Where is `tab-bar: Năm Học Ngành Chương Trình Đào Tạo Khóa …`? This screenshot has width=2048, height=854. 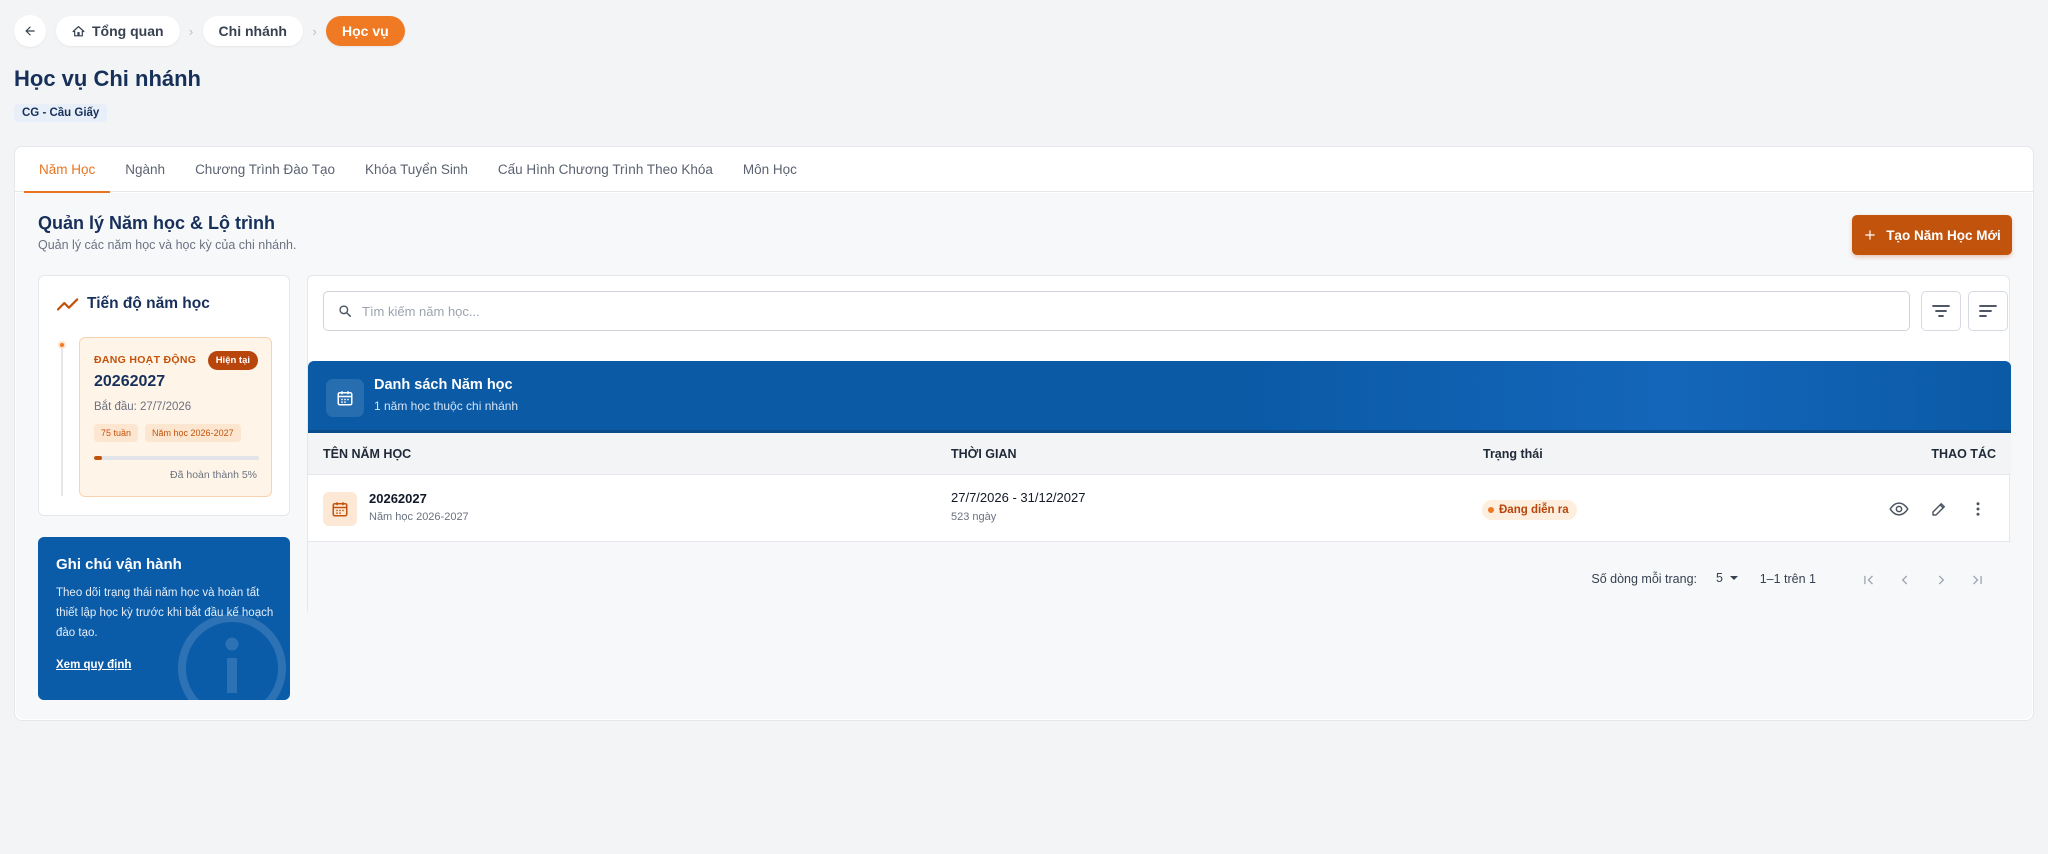 tab-bar: Năm Học Ngành Chương Trình Đào Tạo Khóa … is located at coordinates (1024, 170).